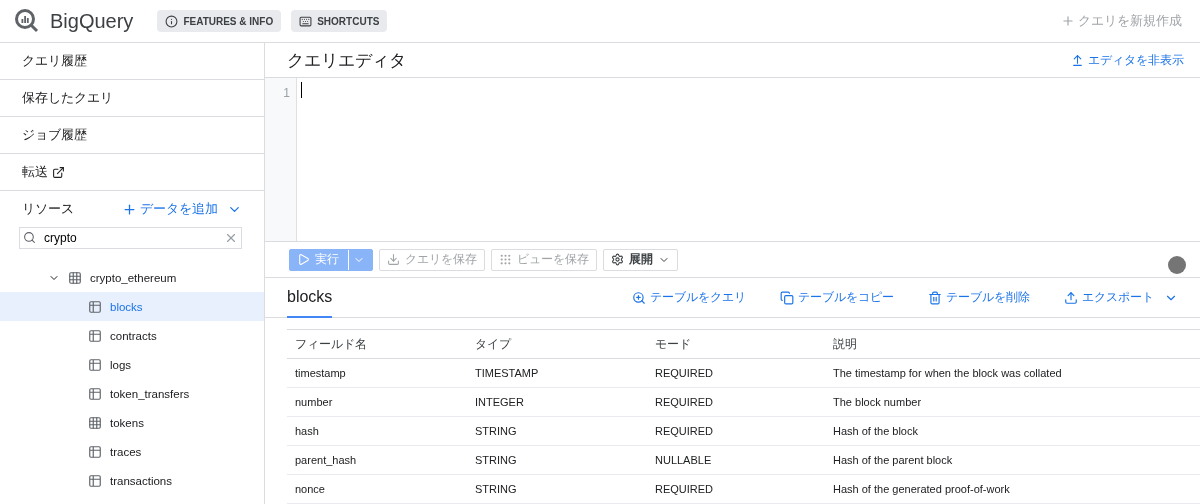 This screenshot has width=1200, height=504. What do you see at coordinates (301, 90) in the screenshot?
I see `text-cursor` at bounding box center [301, 90].